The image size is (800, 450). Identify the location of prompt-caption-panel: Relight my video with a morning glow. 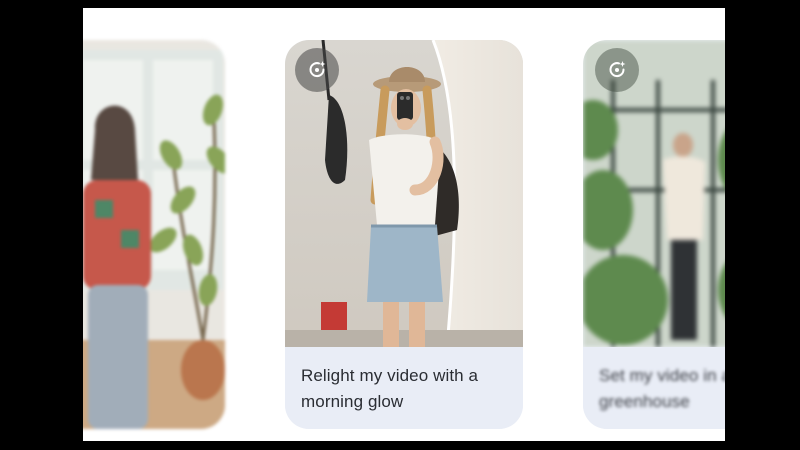
(404, 388).